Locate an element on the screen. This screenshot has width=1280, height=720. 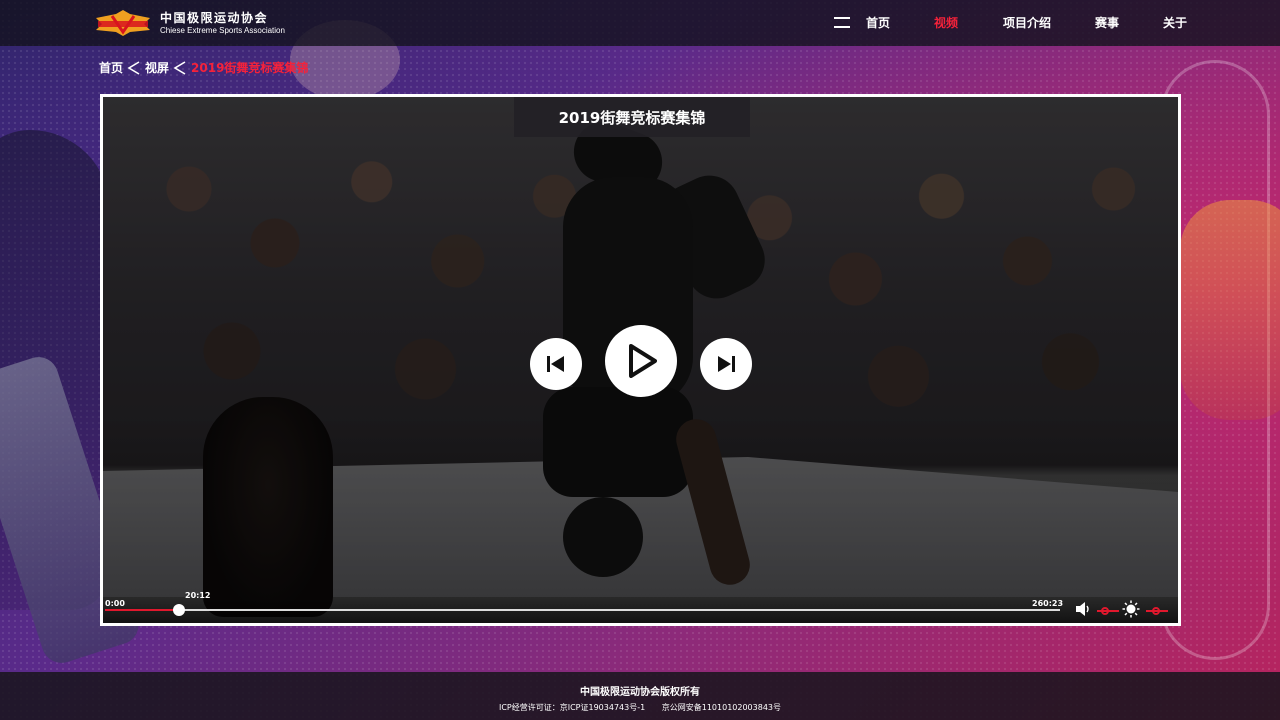
progress-track is located at coordinates (582, 610).